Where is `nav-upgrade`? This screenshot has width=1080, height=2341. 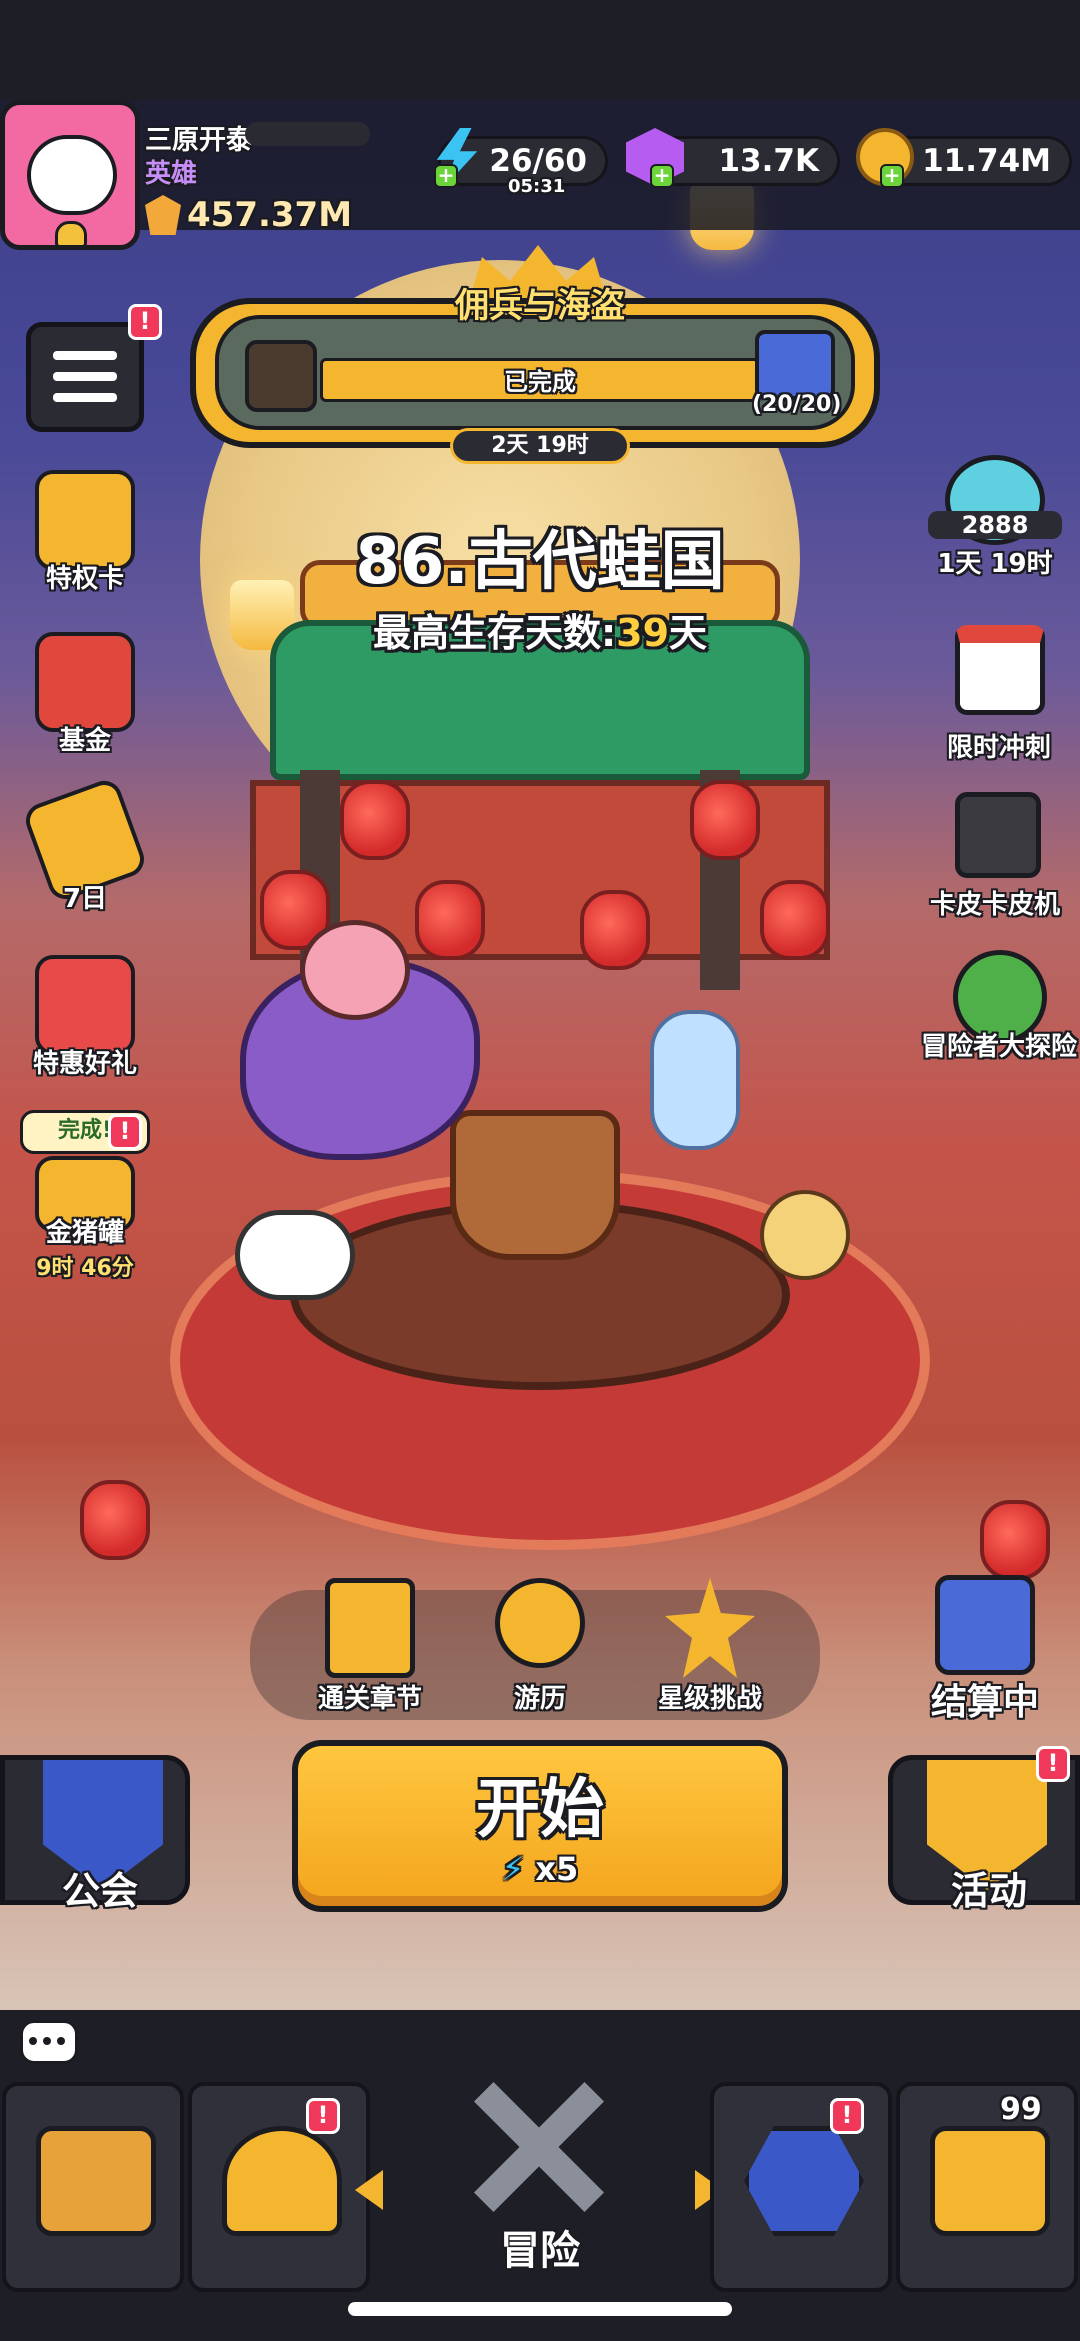 nav-upgrade is located at coordinates (801, 2187).